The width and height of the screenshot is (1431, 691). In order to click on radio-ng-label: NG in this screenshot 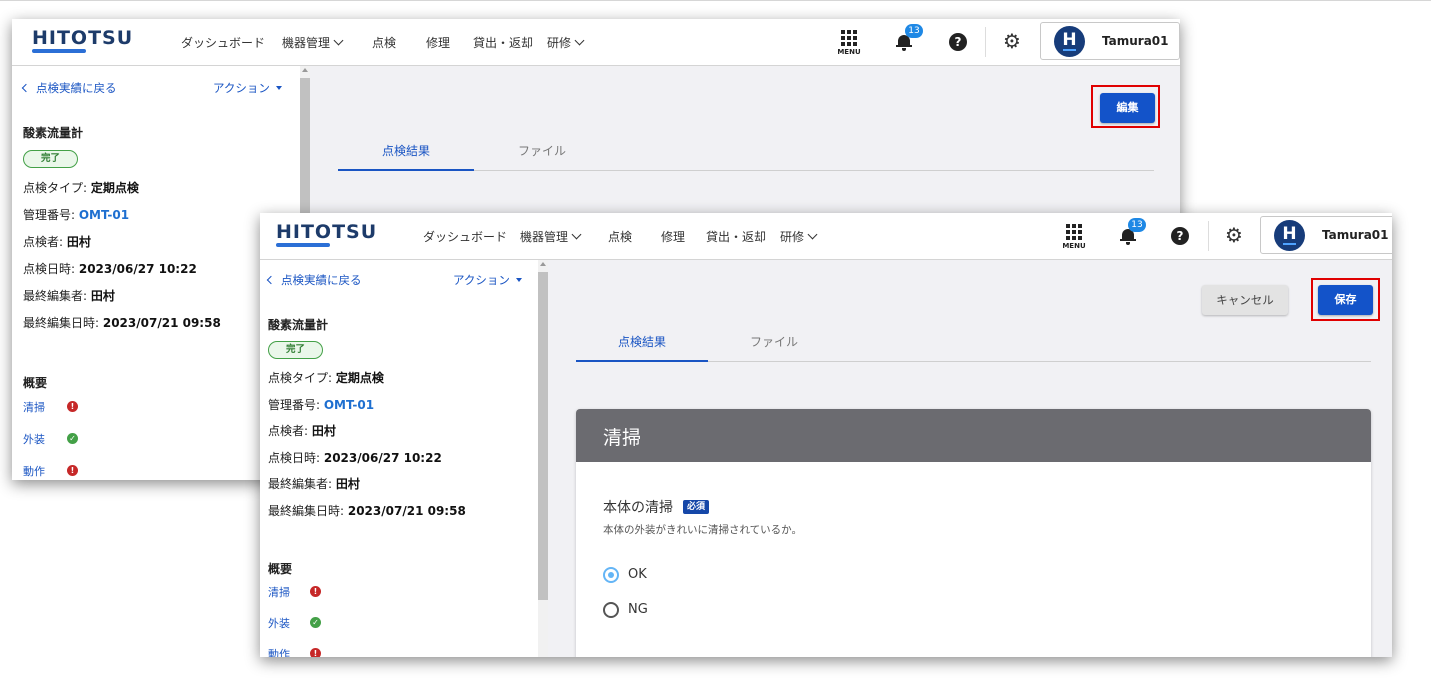, I will do `click(638, 609)`.